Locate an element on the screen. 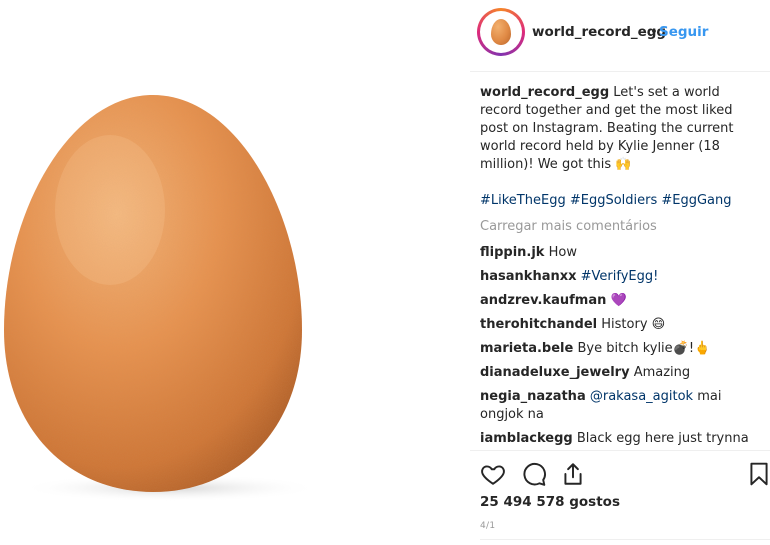 The image size is (770, 545). comment-item: dianadeluxe_jewelry Amazing is located at coordinates (621, 373).